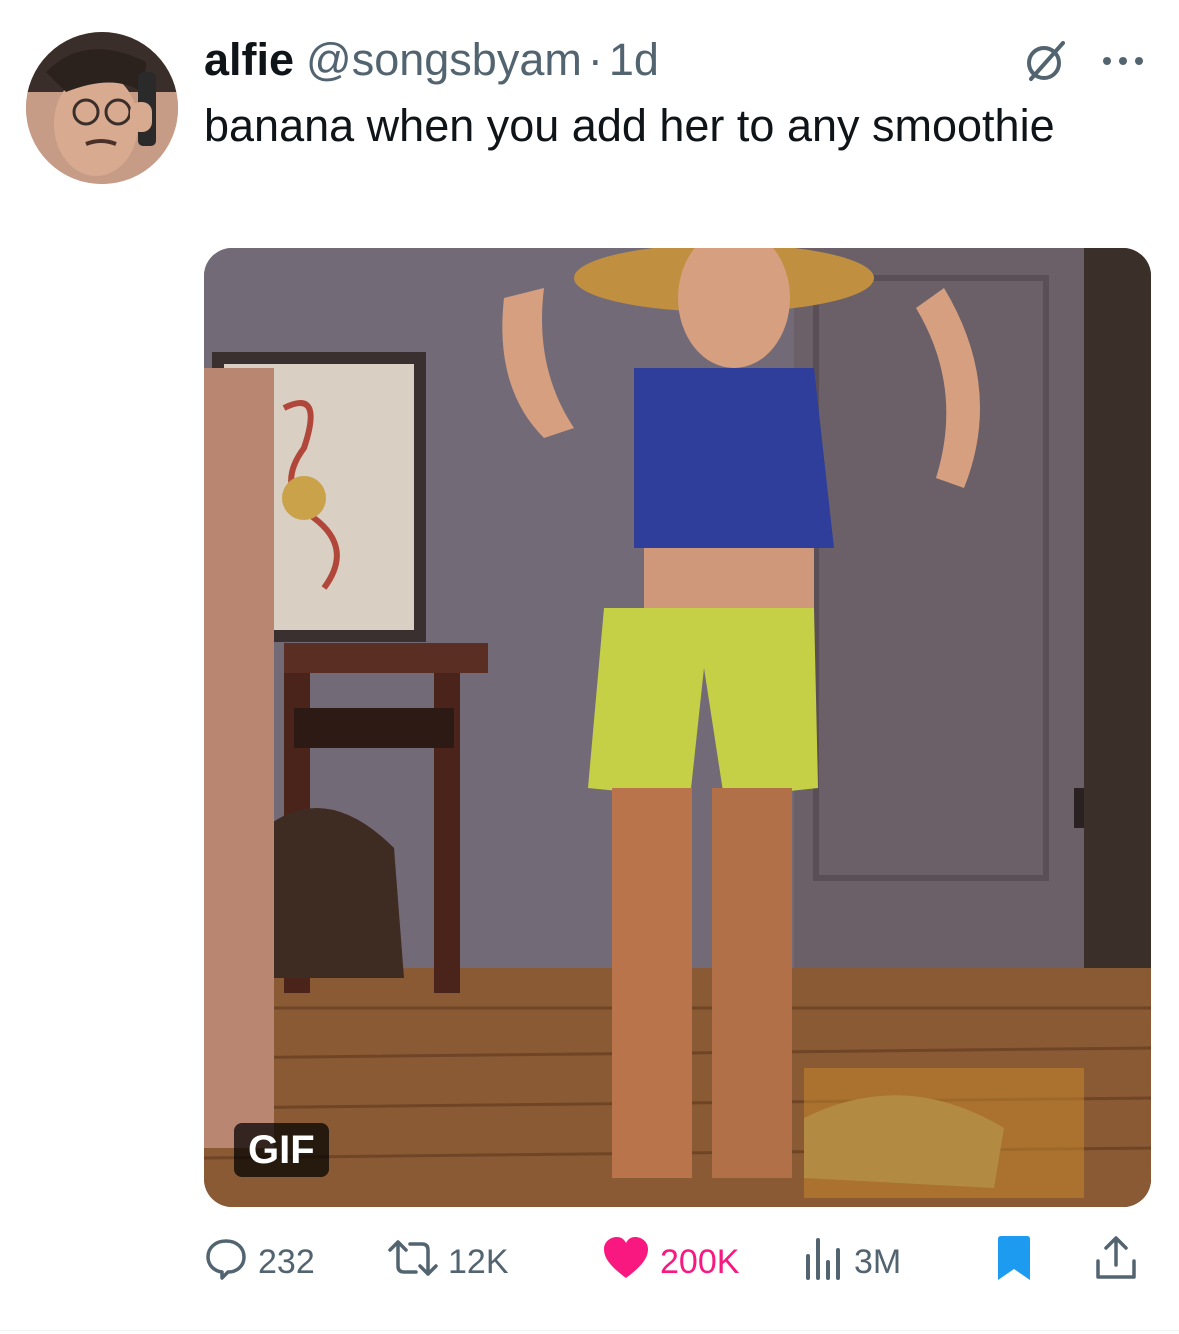 The height and width of the screenshot is (1334, 1179). I want to click on share-button, so click(1116, 1262).